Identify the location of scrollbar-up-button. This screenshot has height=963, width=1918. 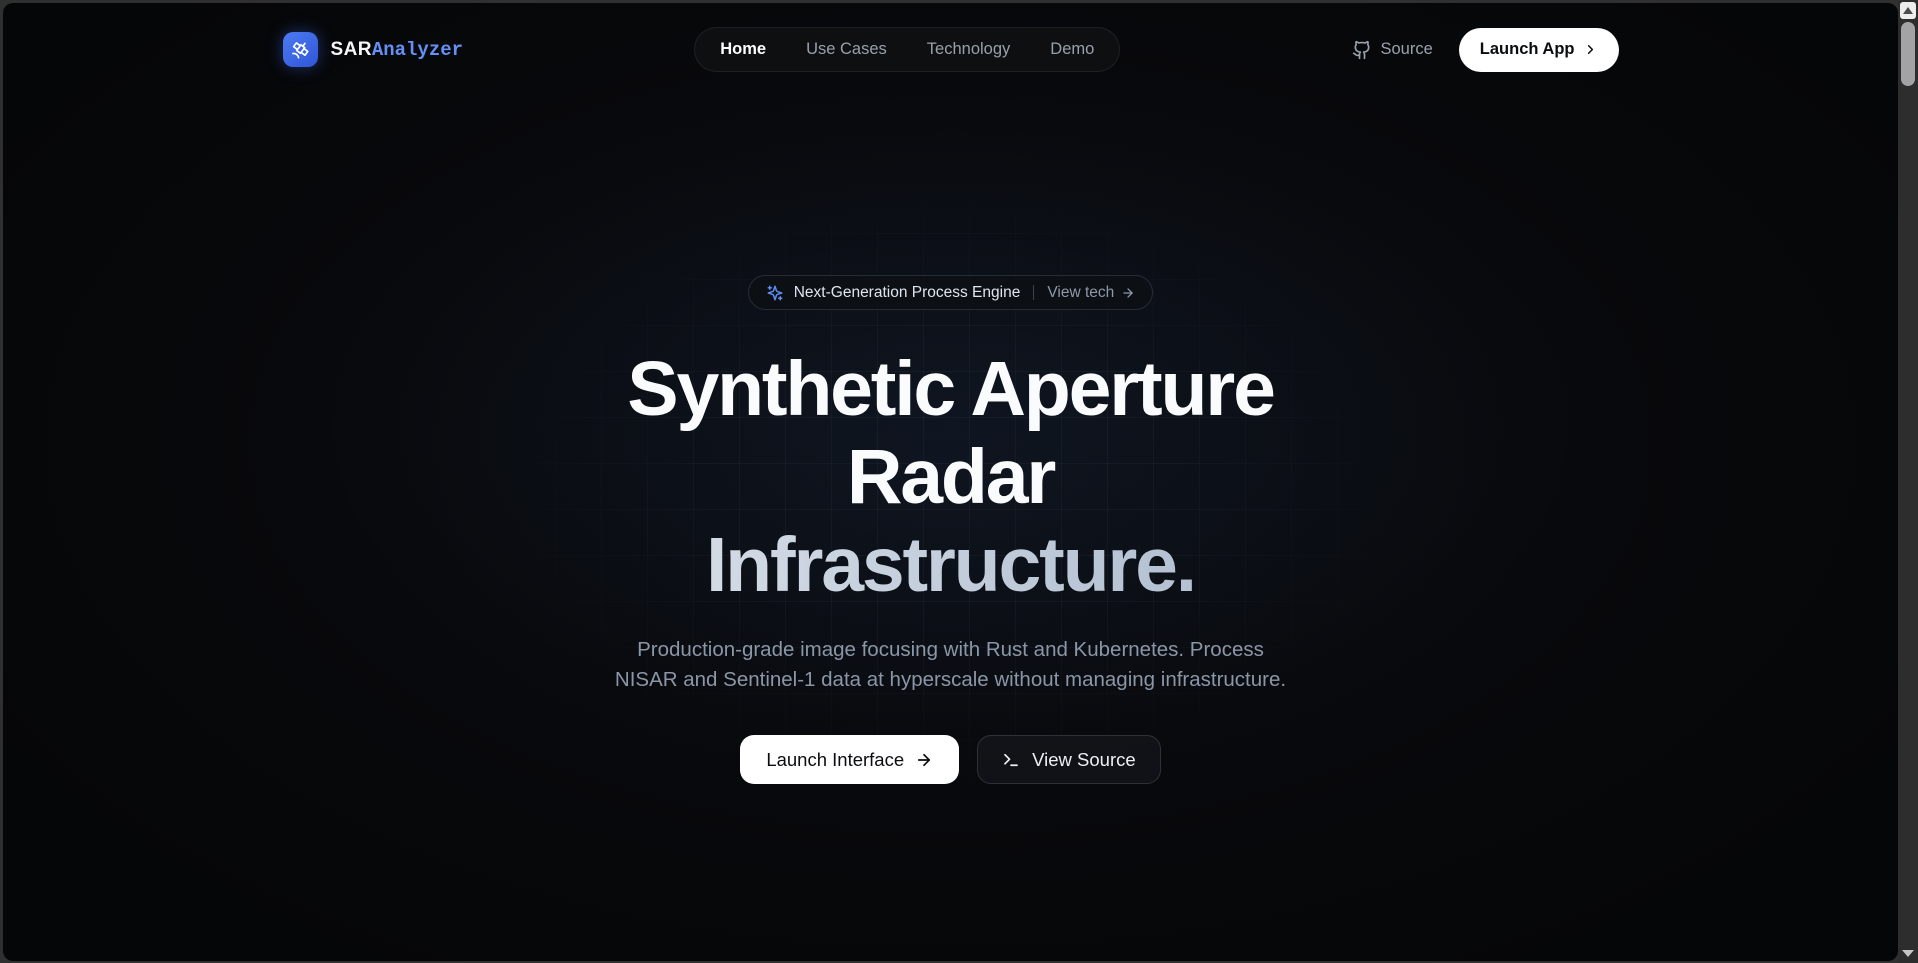
(1908, 10).